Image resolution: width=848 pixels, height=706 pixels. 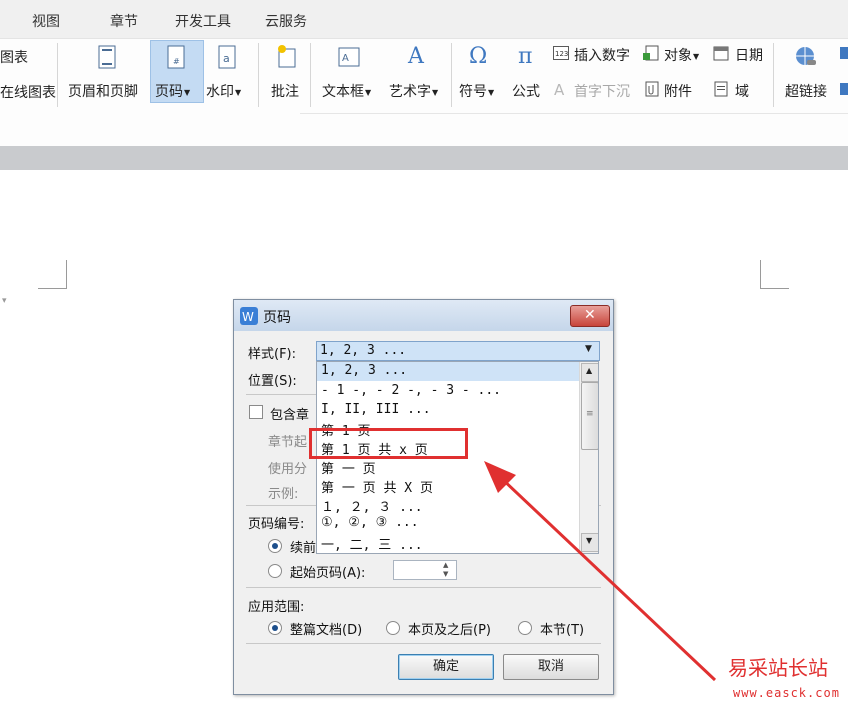 I want to click on textbox-icon: A, so click(x=349, y=57).